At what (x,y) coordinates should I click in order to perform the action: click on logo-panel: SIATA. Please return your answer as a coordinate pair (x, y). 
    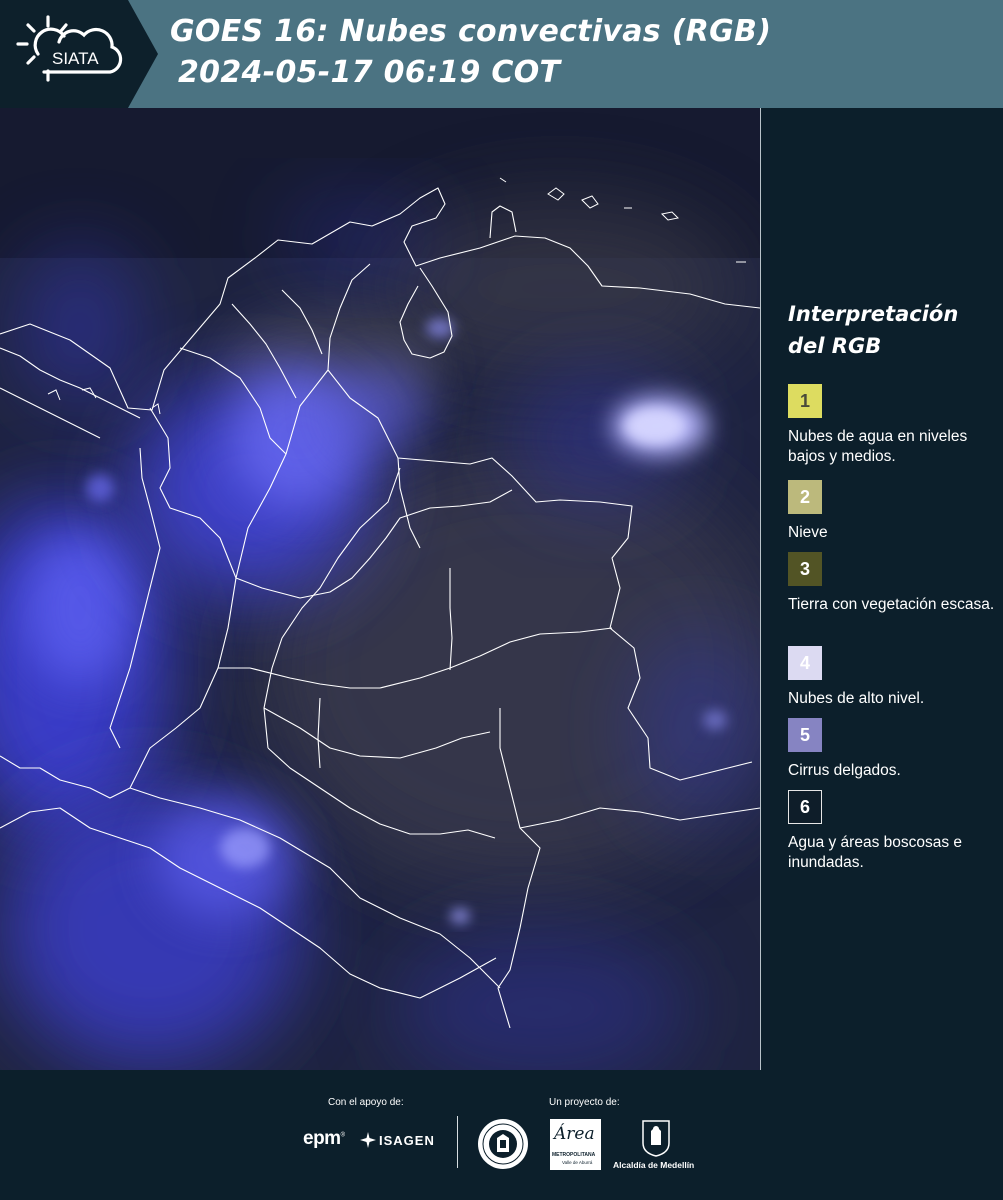
    Looking at the image, I should click on (79, 54).